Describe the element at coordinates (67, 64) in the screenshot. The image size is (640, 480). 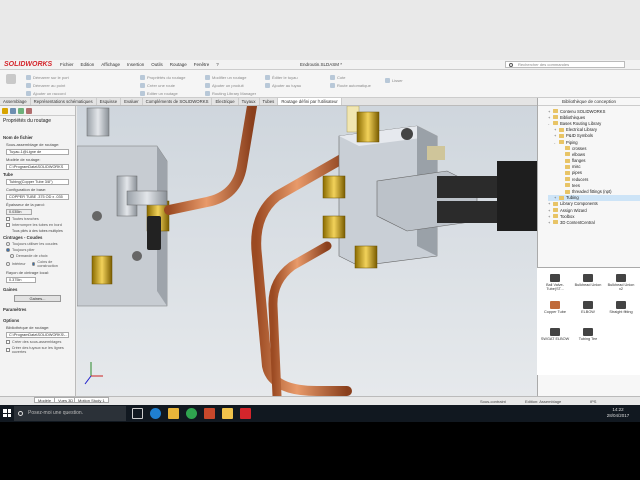
I see `menu-item: Fichier` at that location.